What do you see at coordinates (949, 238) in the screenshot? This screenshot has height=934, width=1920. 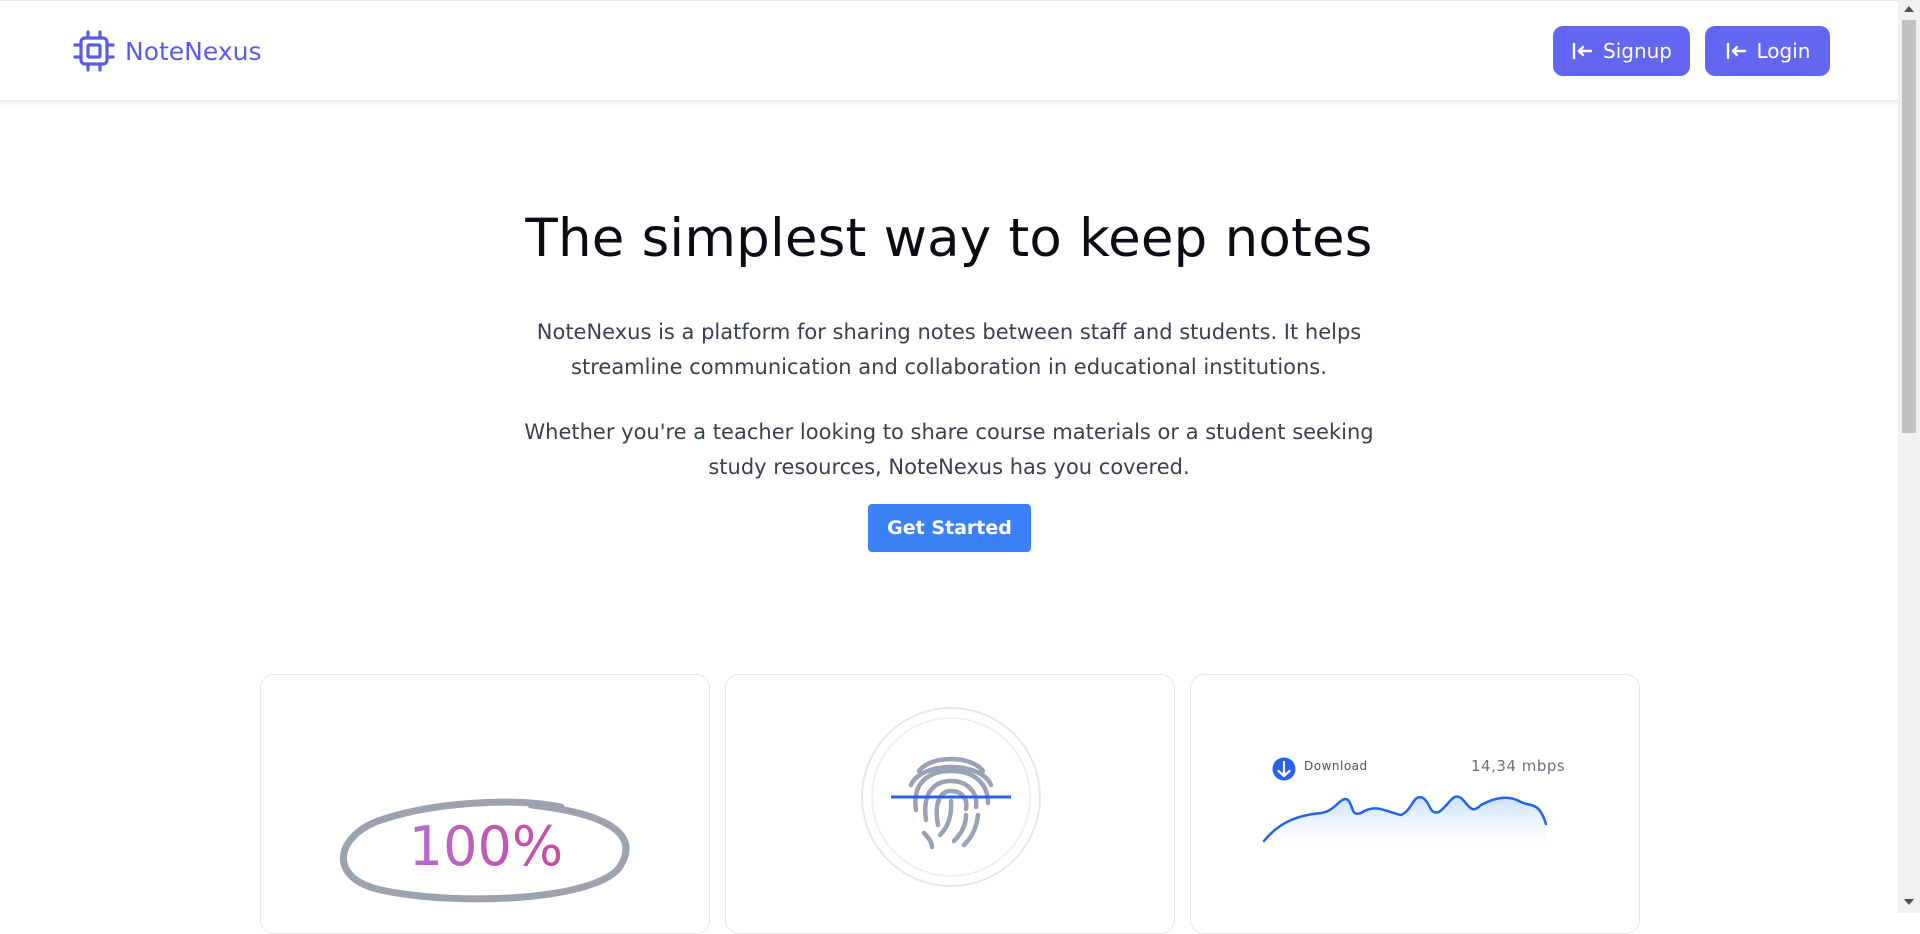 I see `hero-title: The simplest way to keep notes` at bounding box center [949, 238].